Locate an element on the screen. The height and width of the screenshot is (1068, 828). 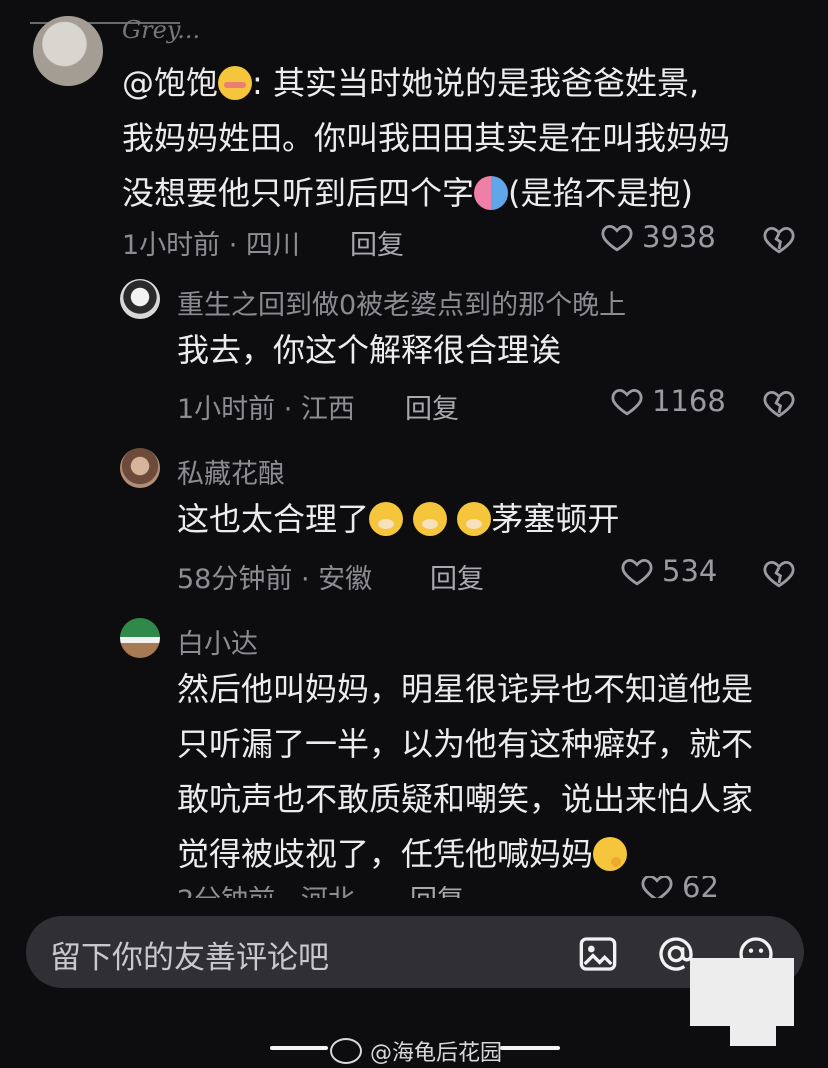
smiling-face-with-hearts-icon is located at coordinates (235, 83).